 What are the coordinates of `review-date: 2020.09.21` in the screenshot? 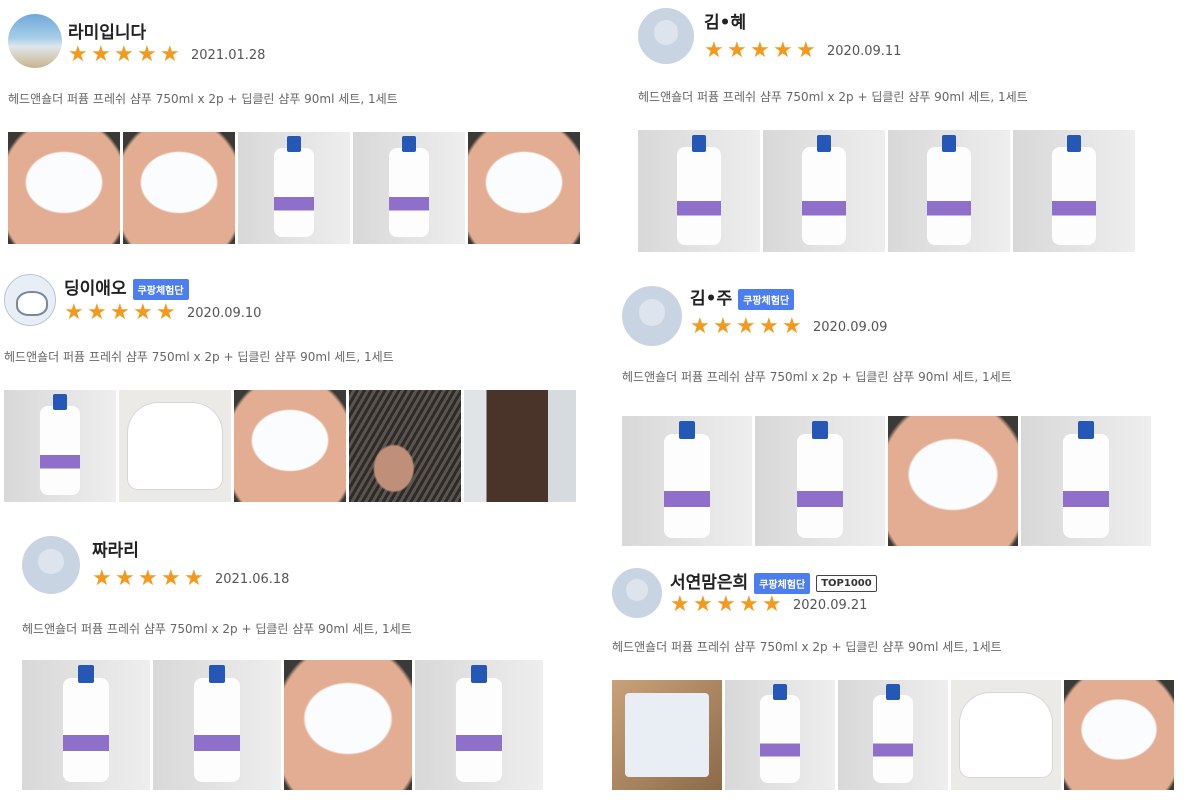 It's located at (830, 605).